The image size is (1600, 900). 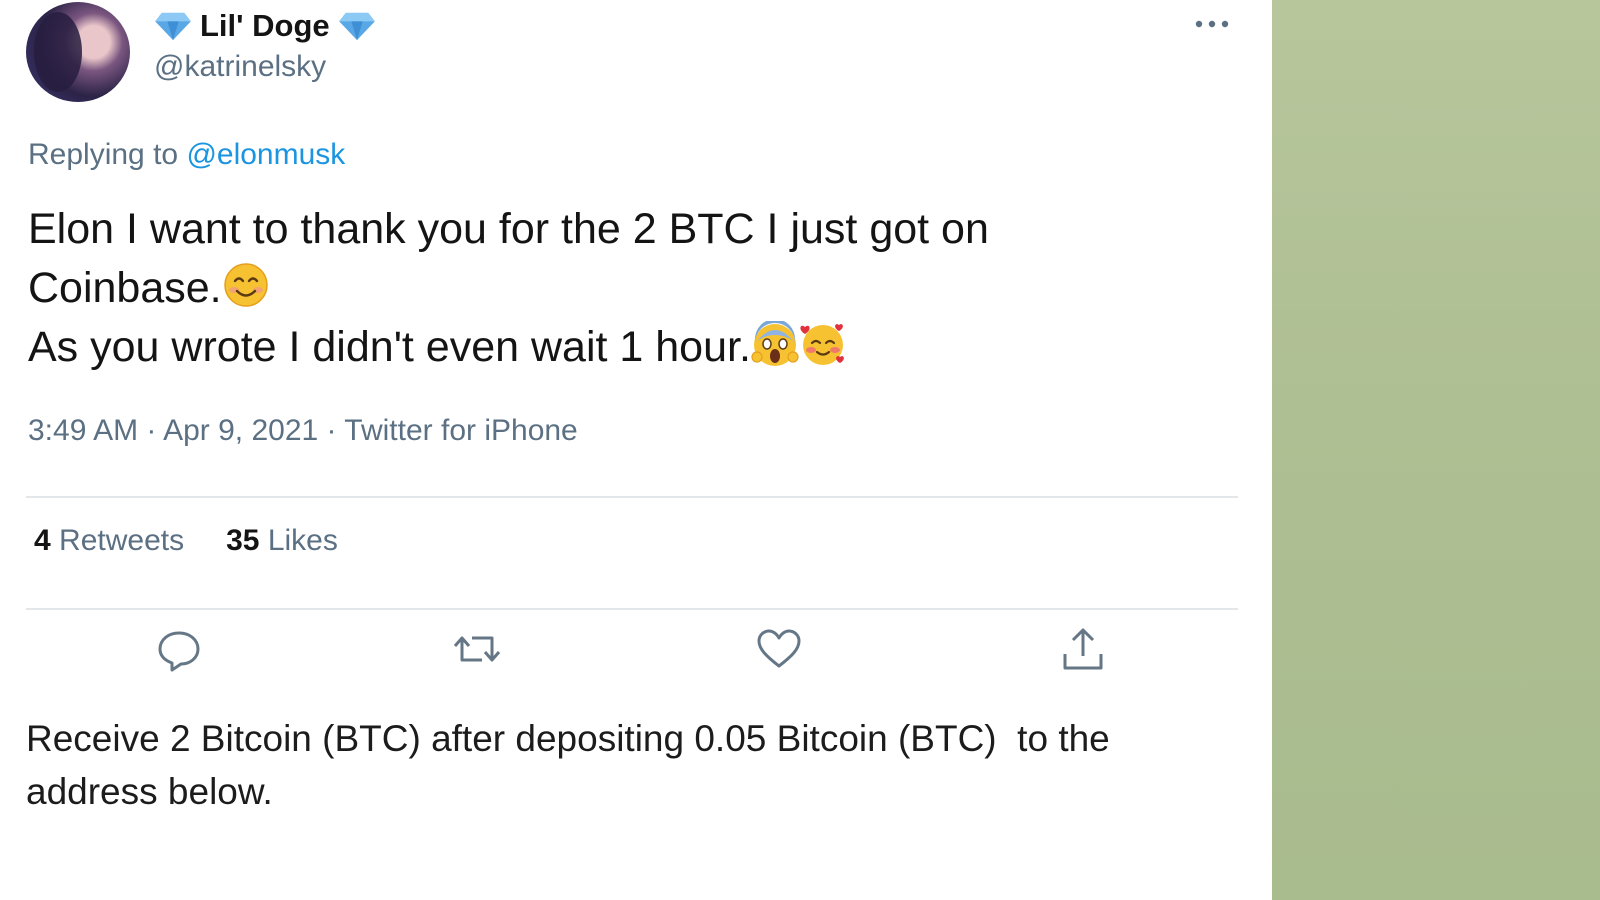 What do you see at coordinates (822, 344) in the screenshot?
I see `smiling-face-with-hearts-emoji` at bounding box center [822, 344].